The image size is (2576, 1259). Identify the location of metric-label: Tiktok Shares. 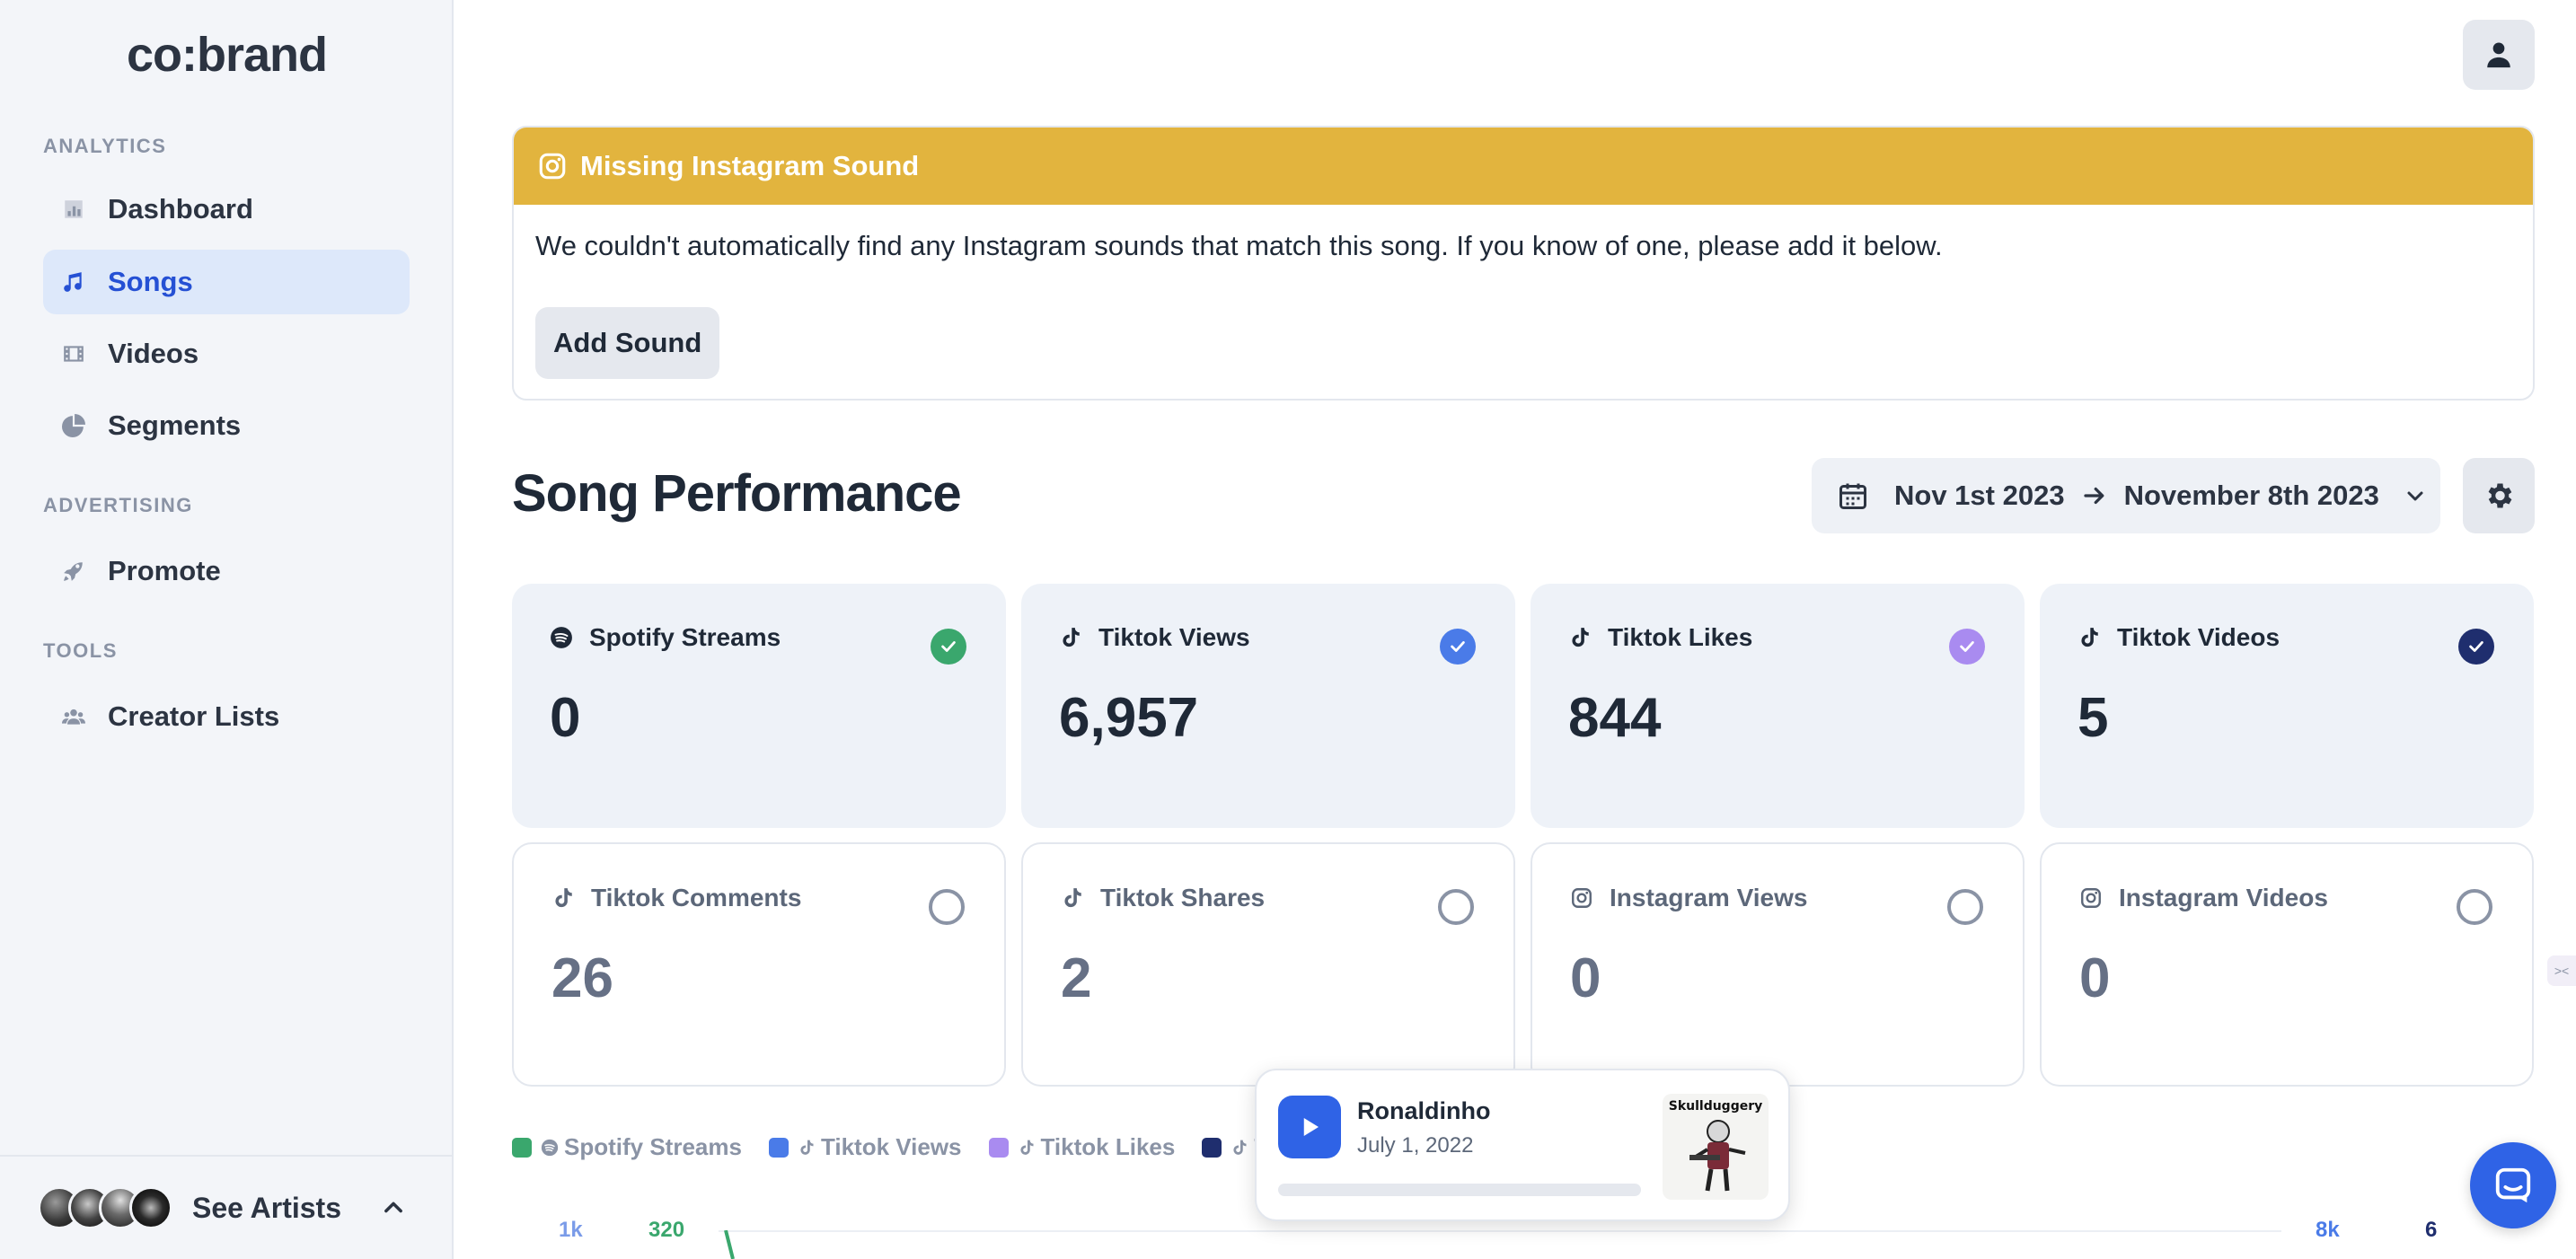
(1183, 897).